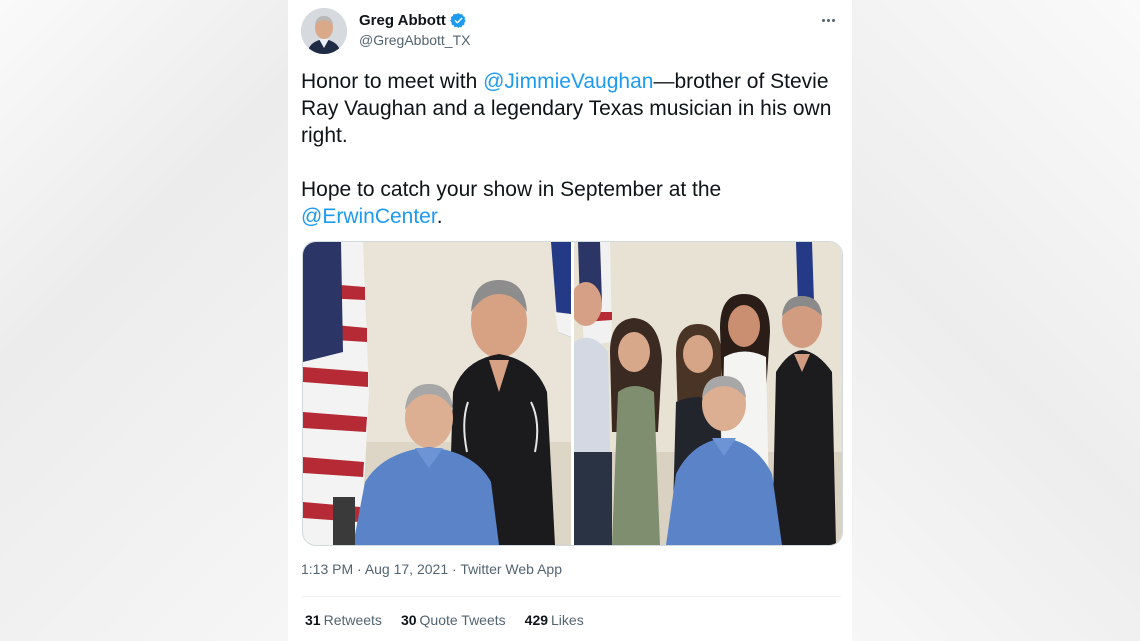 This screenshot has height=641, width=1140. What do you see at coordinates (458, 20) in the screenshot?
I see `verified-badge-icon` at bounding box center [458, 20].